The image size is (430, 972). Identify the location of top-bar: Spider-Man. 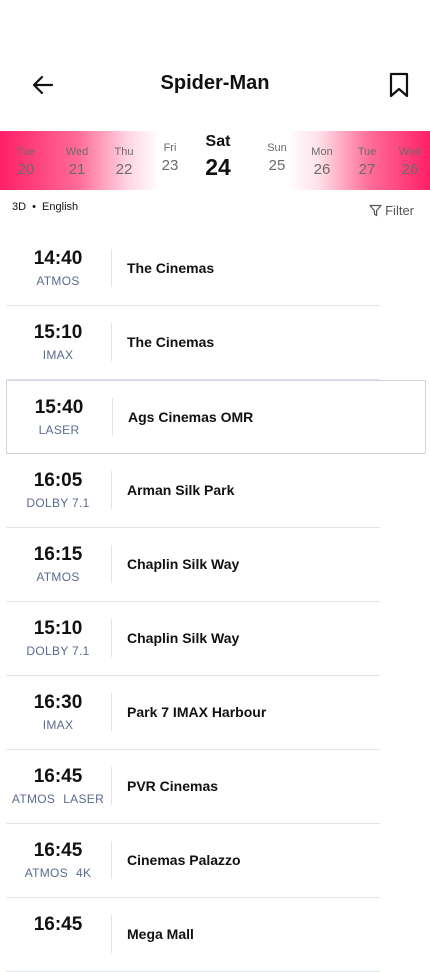
(215, 85).